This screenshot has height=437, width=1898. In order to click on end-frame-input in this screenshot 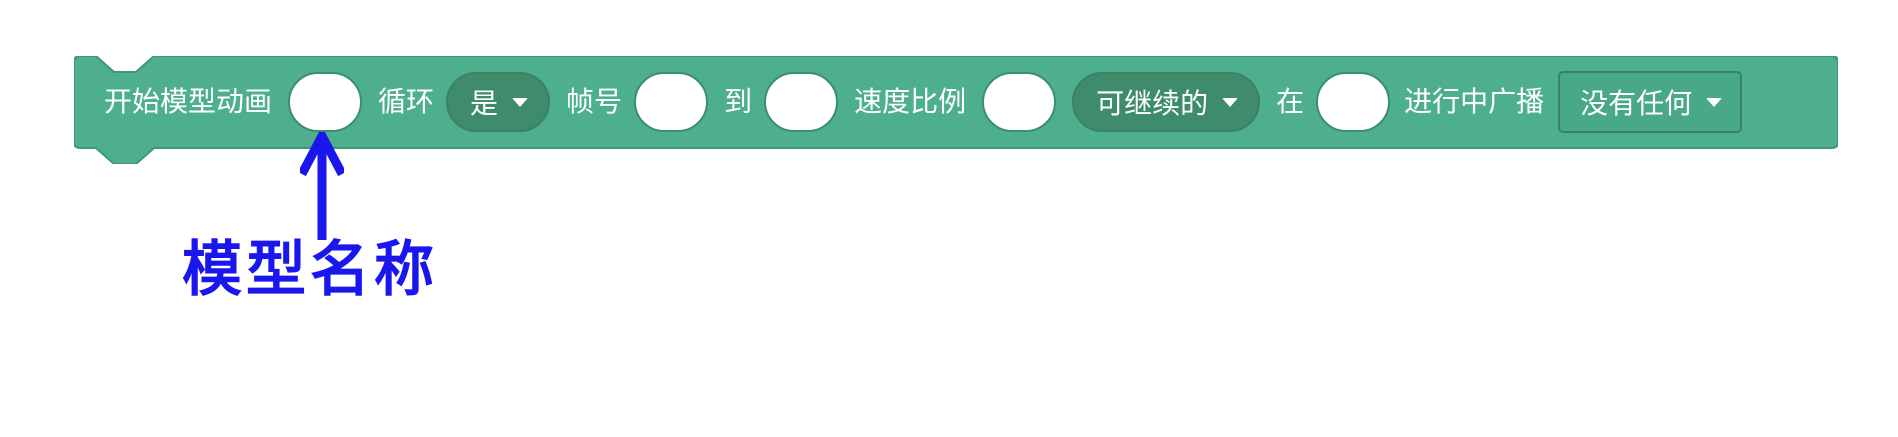, I will do `click(801, 102)`.